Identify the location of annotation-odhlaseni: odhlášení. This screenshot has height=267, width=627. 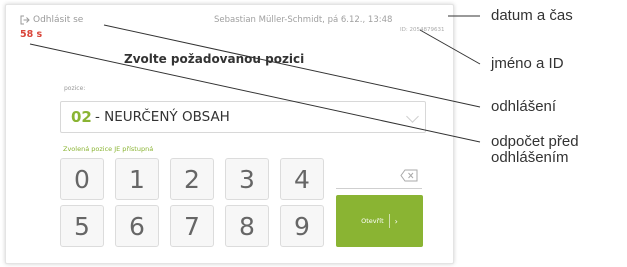
(524, 106).